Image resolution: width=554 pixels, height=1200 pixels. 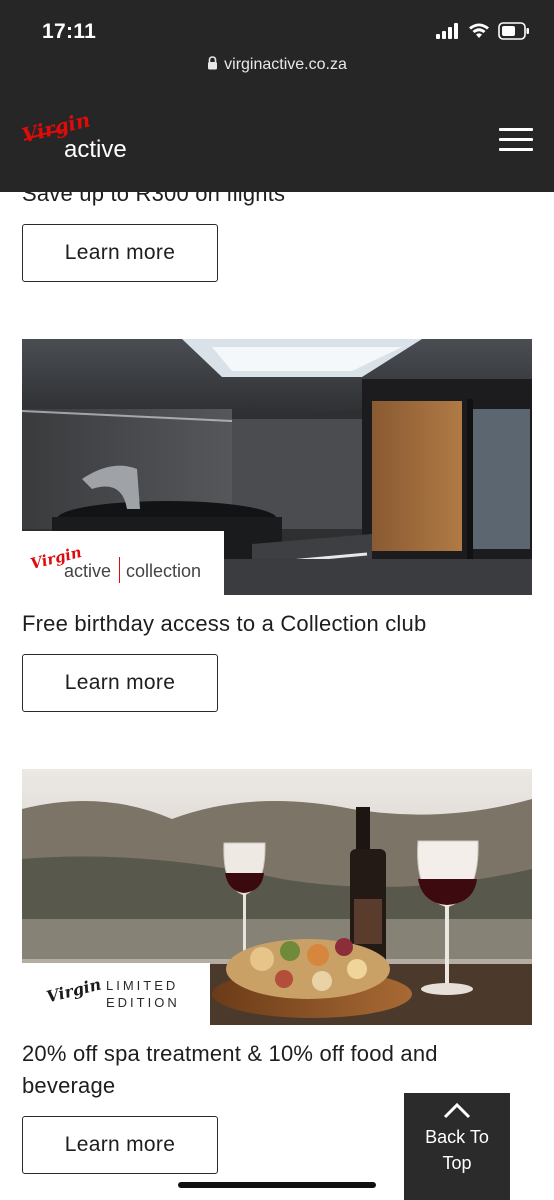 What do you see at coordinates (116, 994) in the screenshot?
I see `limited-edition-badge: Virgin LIMITED EDITION` at bounding box center [116, 994].